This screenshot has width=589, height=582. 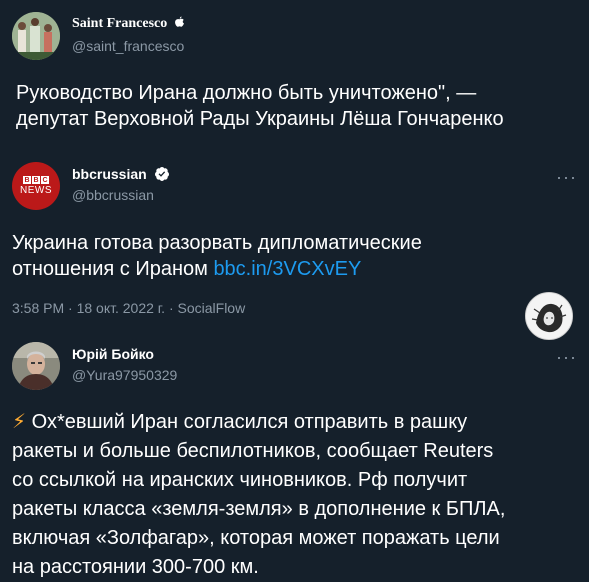 What do you see at coordinates (113, 354) in the screenshot?
I see `tweet3-author-name: Юрій Бойко` at bounding box center [113, 354].